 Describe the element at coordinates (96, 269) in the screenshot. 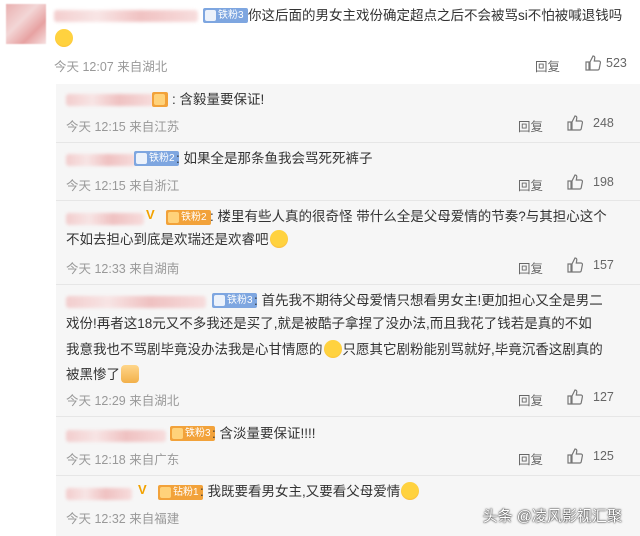

I see `timestamp: 今天 12:33` at that location.